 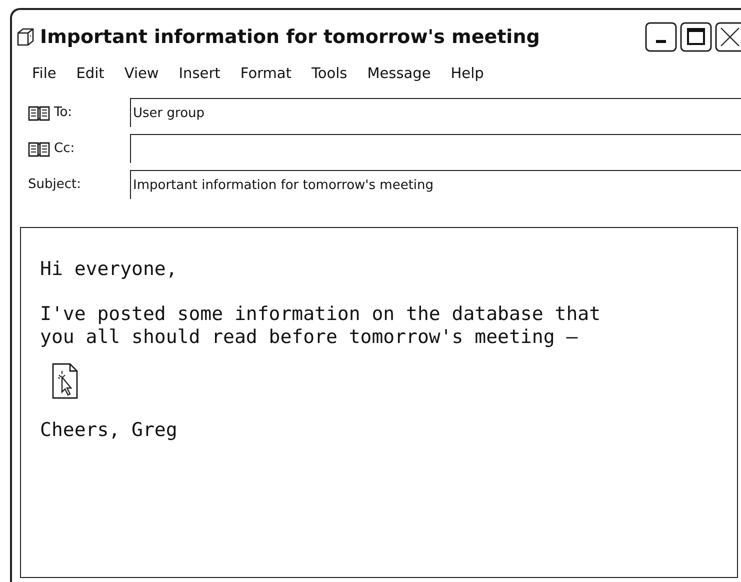 I want to click on menu-item: Format, so click(x=266, y=74).